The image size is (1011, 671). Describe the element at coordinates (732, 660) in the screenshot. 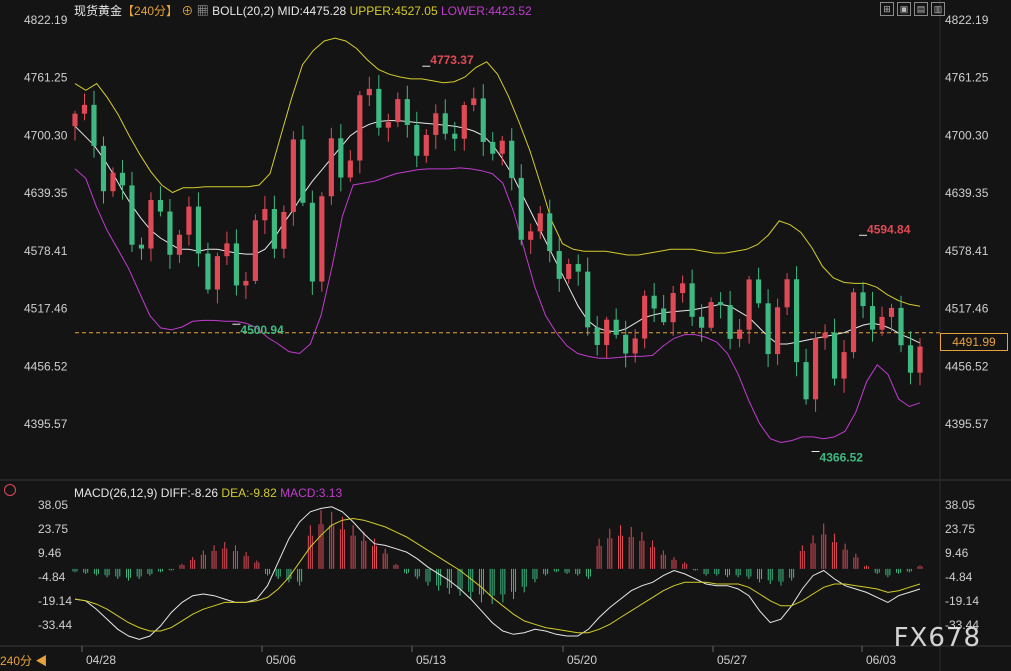

I see `date-tick-label: 05/27` at that location.